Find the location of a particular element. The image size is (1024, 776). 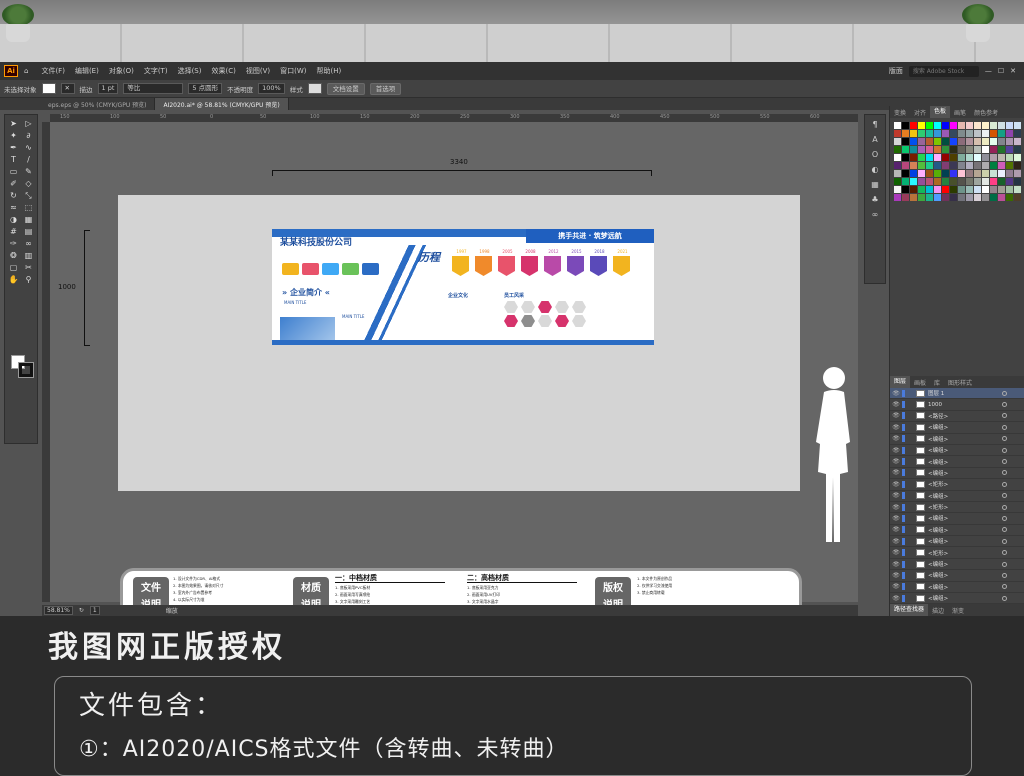

zoom-input: 58.81% is located at coordinates (58, 610).